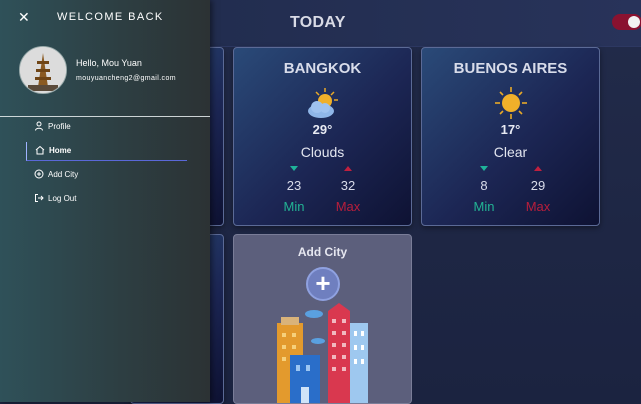 This screenshot has width=641, height=404. What do you see at coordinates (59, 126) in the screenshot?
I see `nav-item-label: Profile` at bounding box center [59, 126].